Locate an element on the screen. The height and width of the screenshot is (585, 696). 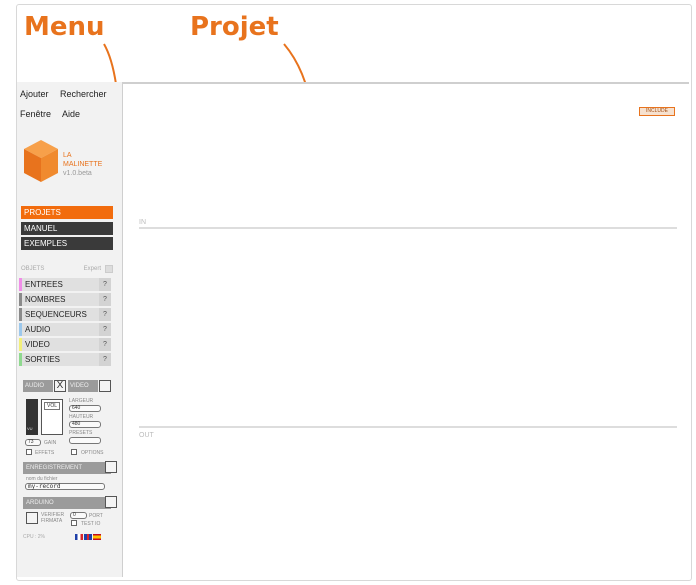
language-flags is located at coordinates (88, 537).